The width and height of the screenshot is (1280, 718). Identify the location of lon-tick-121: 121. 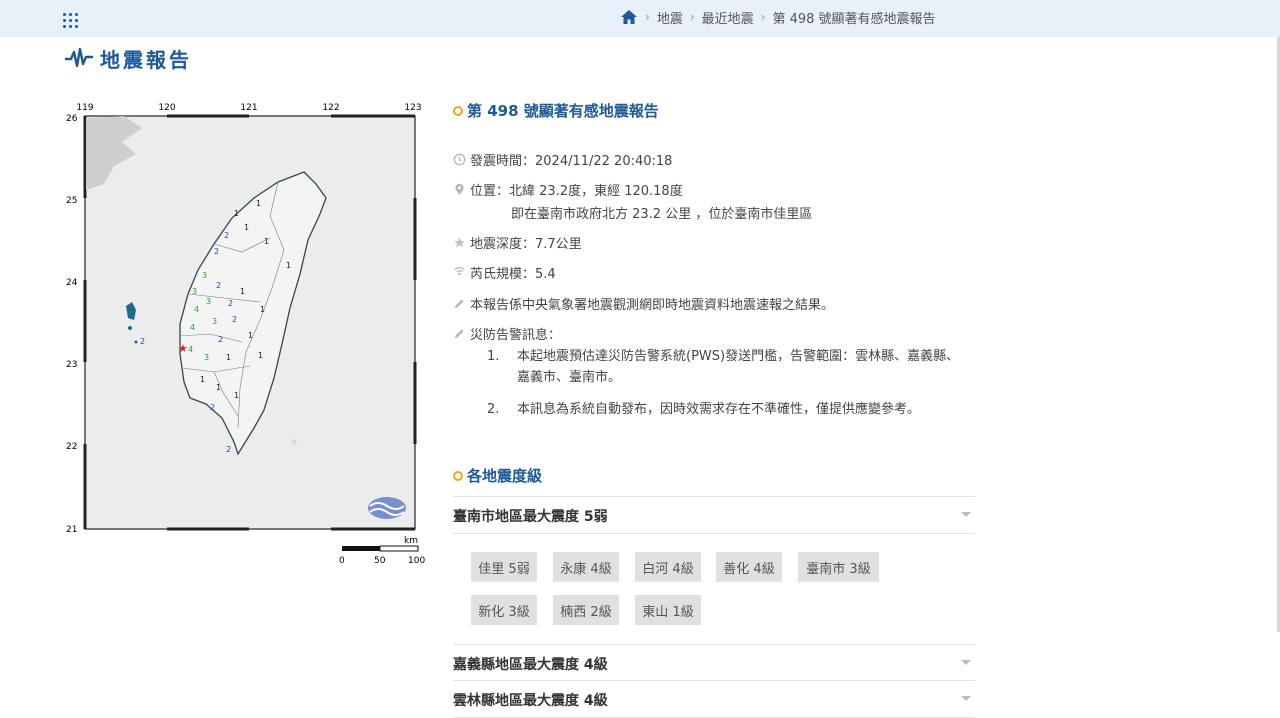
(248, 108).